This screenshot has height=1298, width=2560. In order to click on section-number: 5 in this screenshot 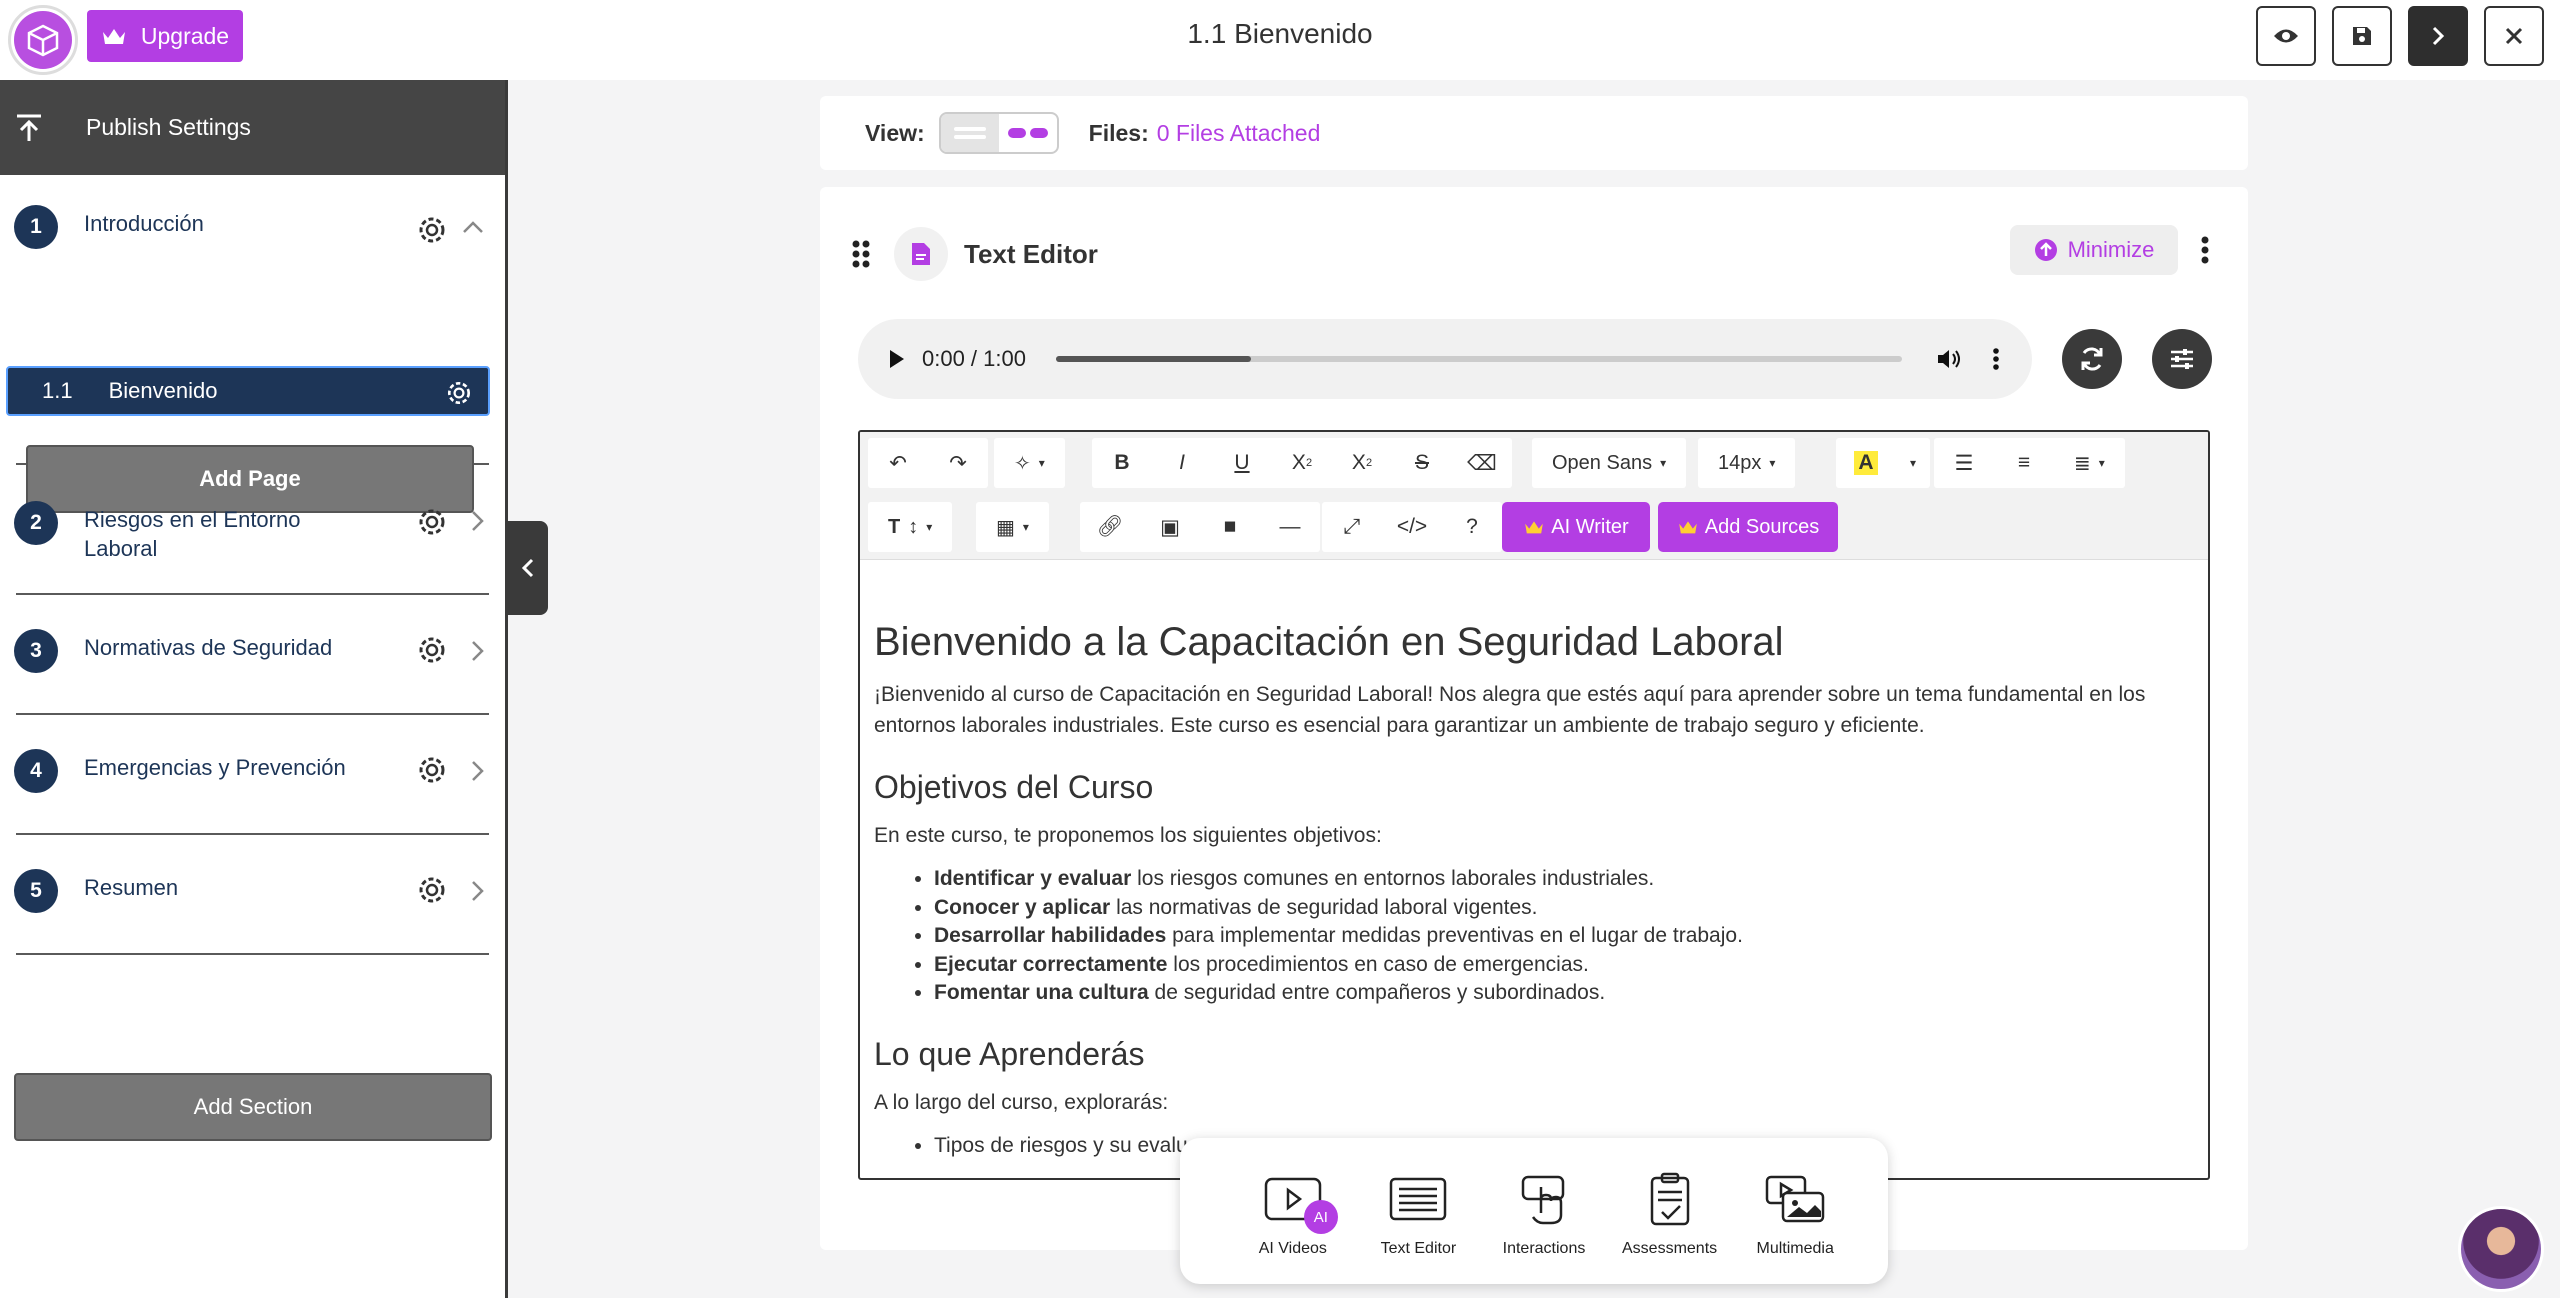, I will do `click(36, 891)`.